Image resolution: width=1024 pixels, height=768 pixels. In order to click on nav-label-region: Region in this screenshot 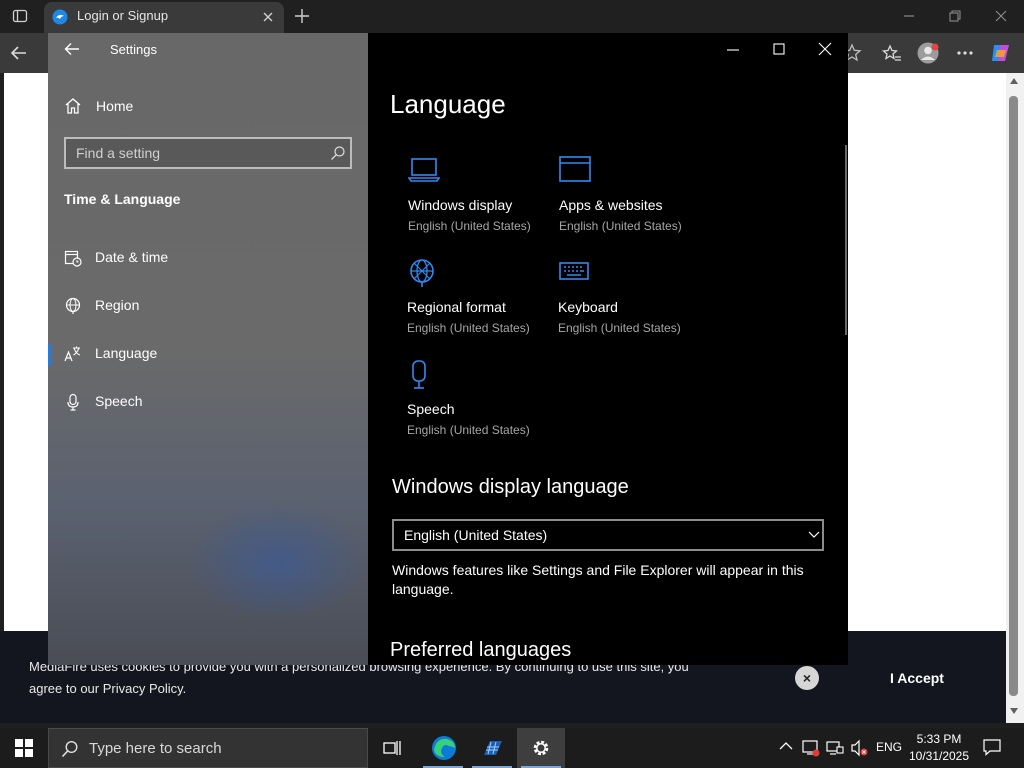, I will do `click(117, 305)`.